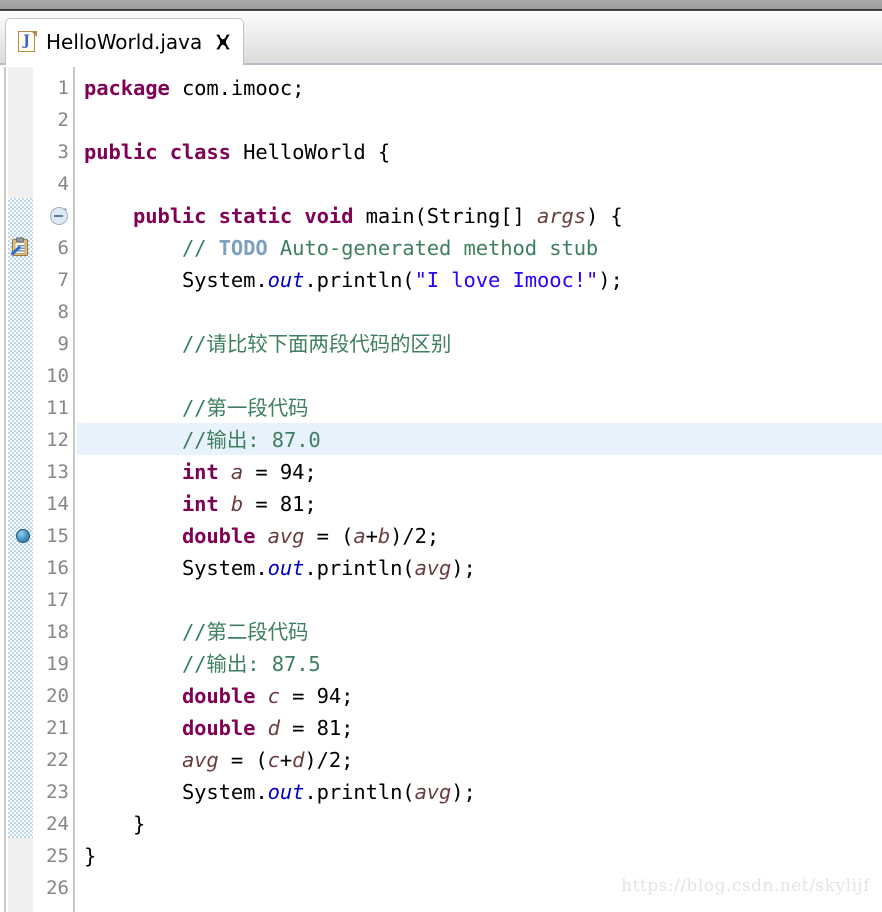  I want to click on code-line: //第一段代码, so click(196, 408).